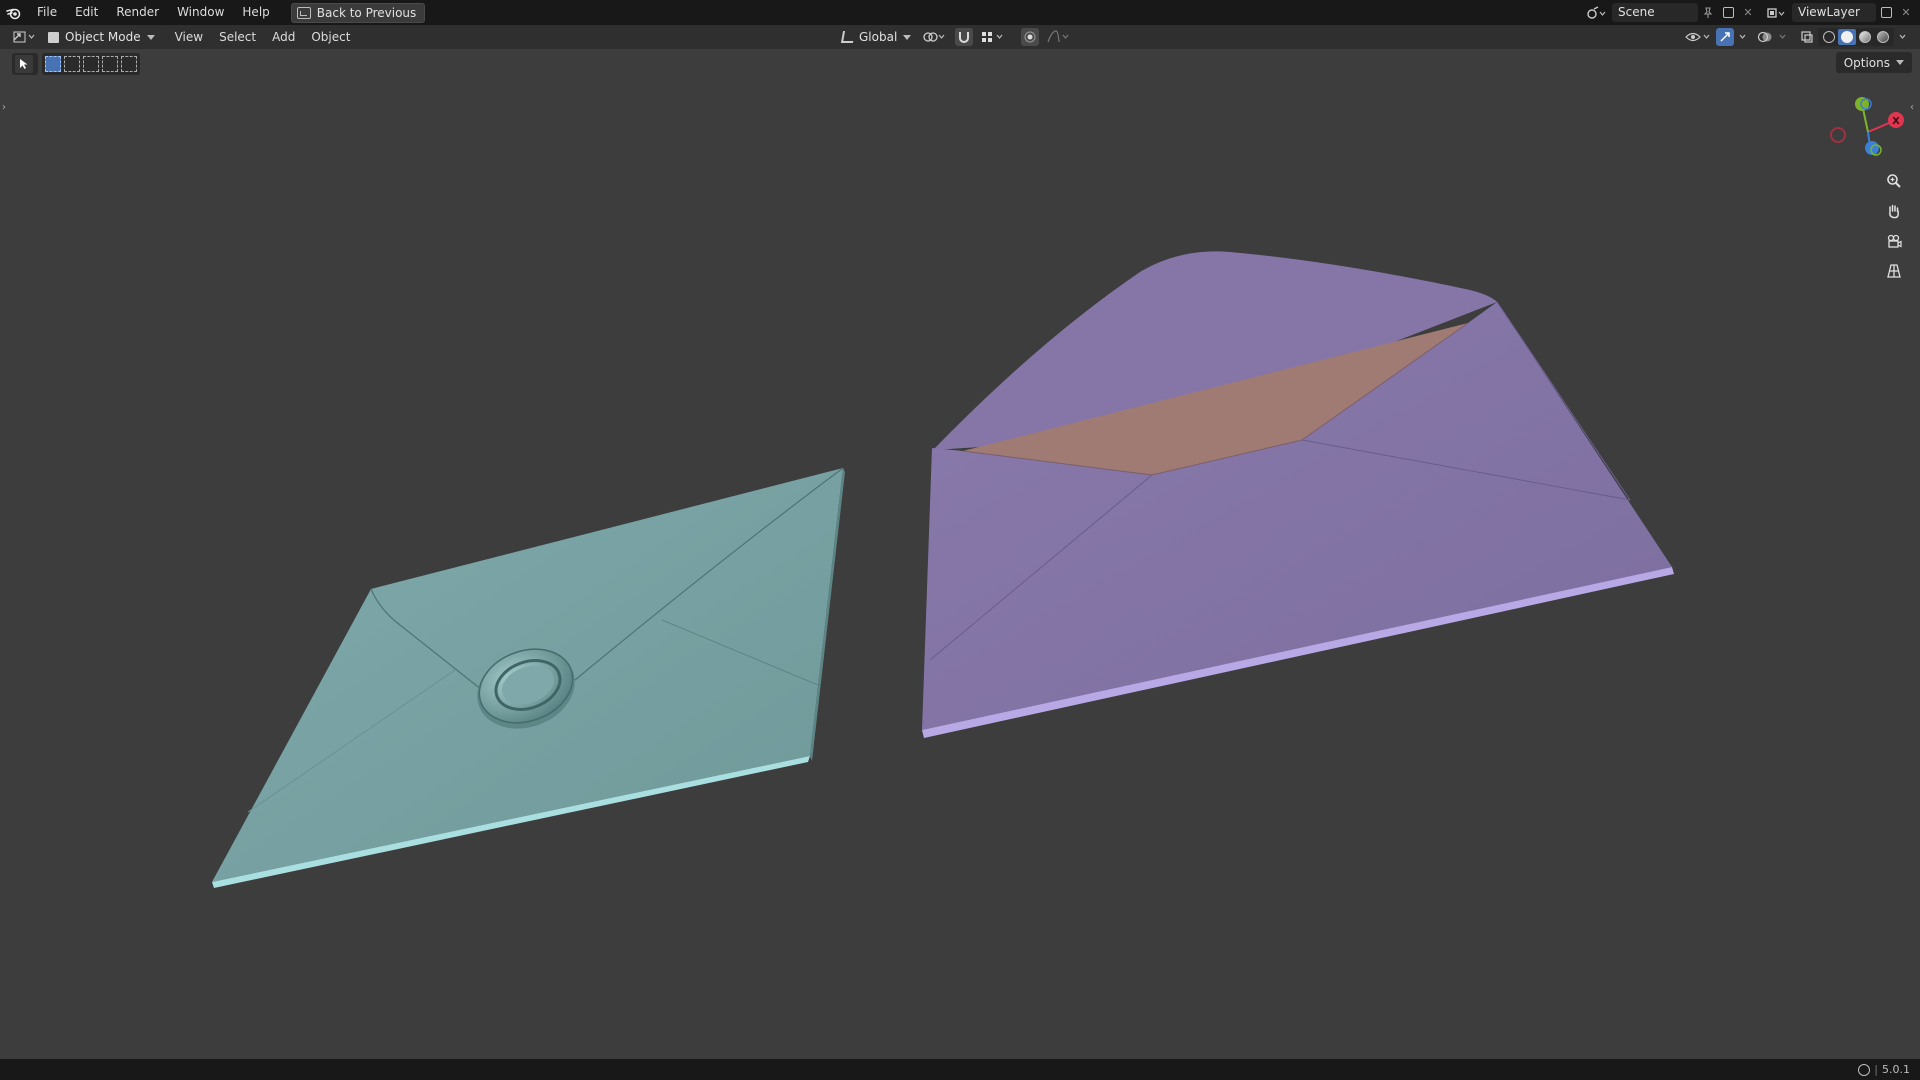 The image size is (1920, 1080). Describe the element at coordinates (964, 37) in the screenshot. I see `snap-toggle-icon` at that location.